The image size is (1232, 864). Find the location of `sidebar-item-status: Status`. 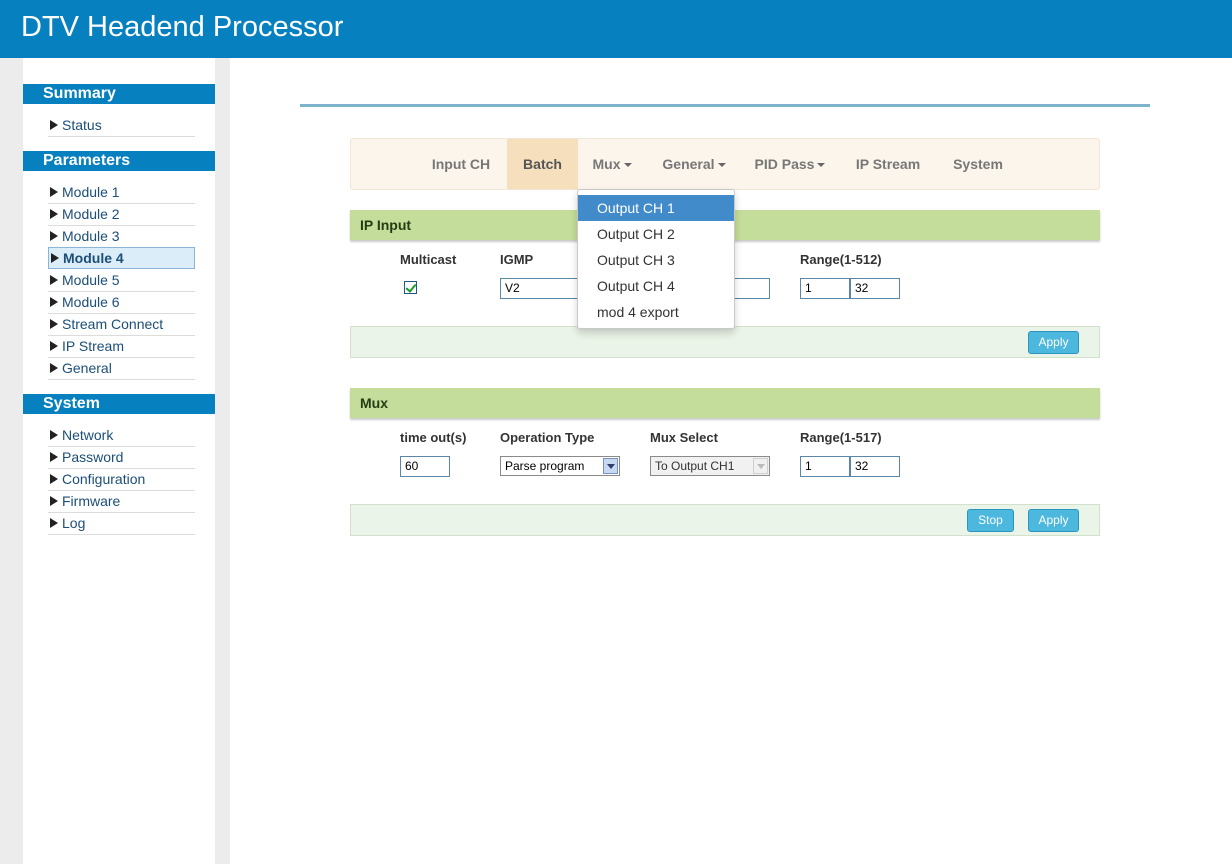

sidebar-item-status: Status is located at coordinates (121, 126).